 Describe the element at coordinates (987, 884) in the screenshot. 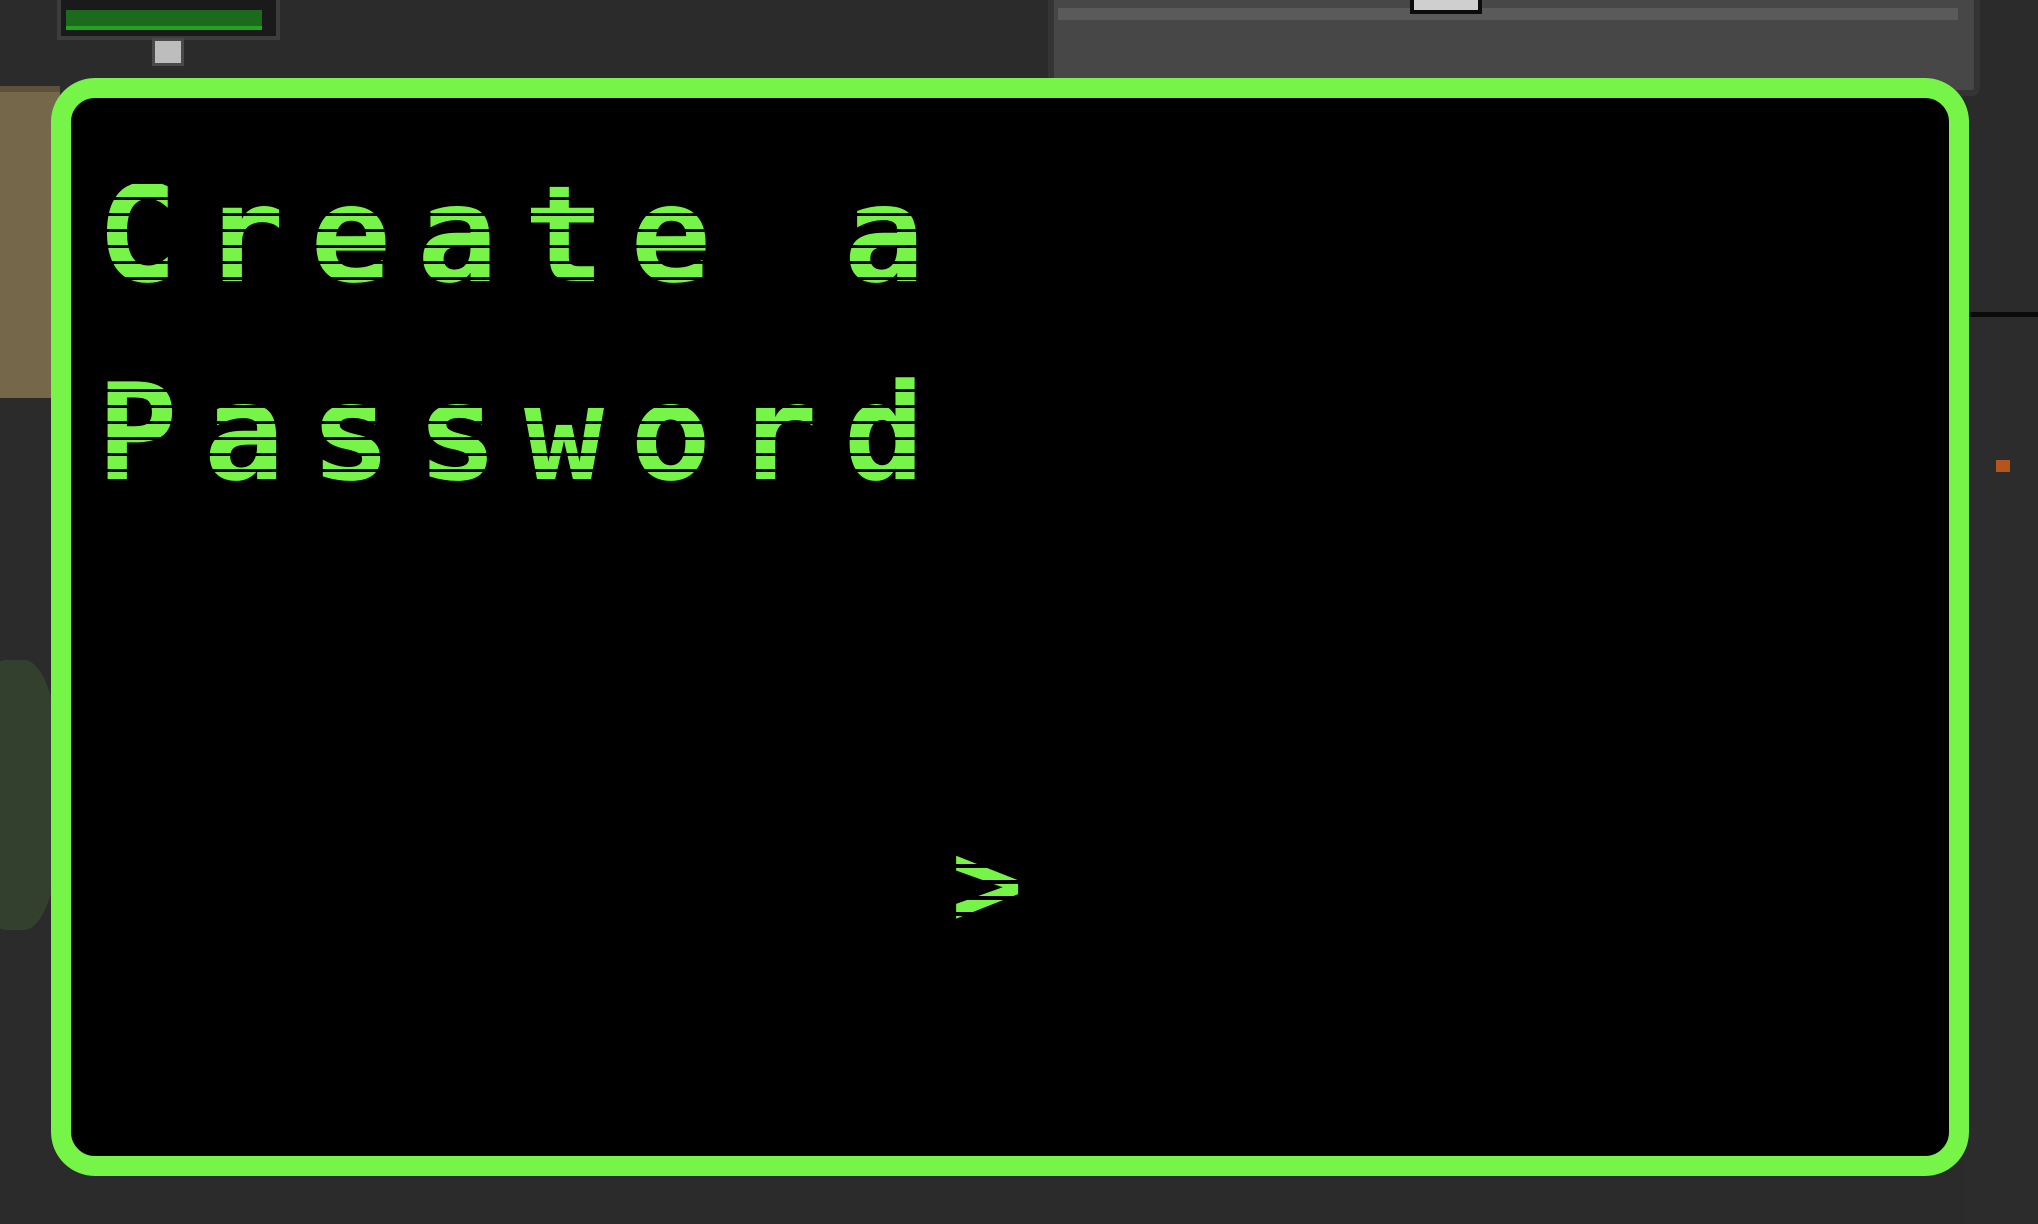

I see `prompt-chevron-icon: >` at that location.